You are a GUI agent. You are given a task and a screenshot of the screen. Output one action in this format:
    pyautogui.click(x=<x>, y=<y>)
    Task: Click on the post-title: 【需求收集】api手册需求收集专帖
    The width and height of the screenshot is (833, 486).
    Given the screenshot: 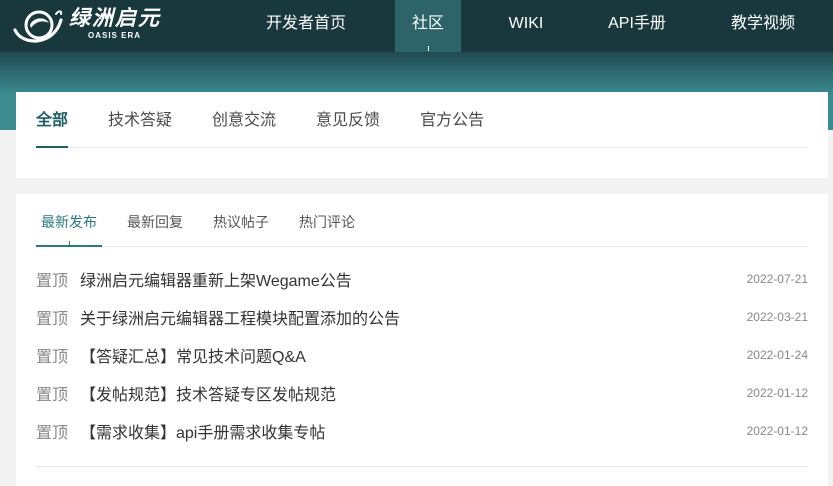 What is the action you would take?
    pyautogui.click(x=413, y=431)
    